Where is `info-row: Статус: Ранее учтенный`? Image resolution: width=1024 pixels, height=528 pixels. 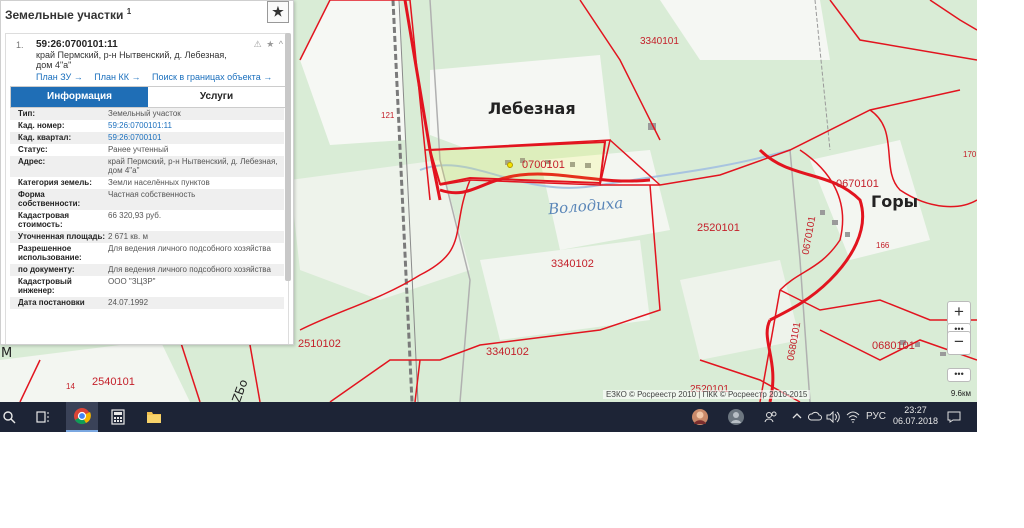 info-row: Статус: Ранее учтенный is located at coordinates (147, 150).